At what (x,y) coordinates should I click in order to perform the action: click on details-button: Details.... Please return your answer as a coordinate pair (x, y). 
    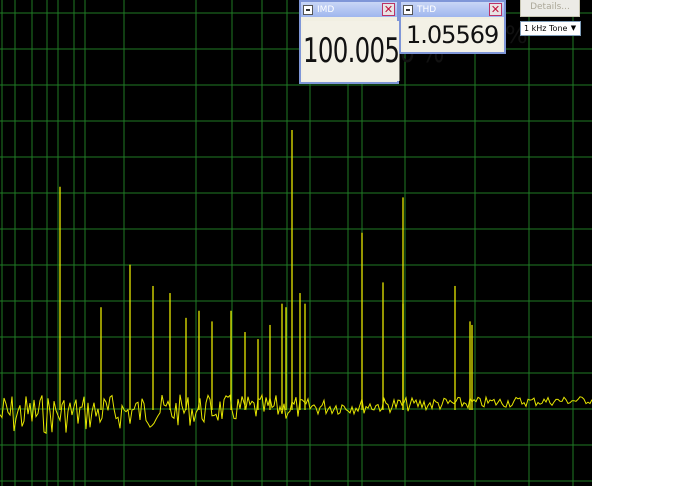
    Looking at the image, I should click on (550, 8).